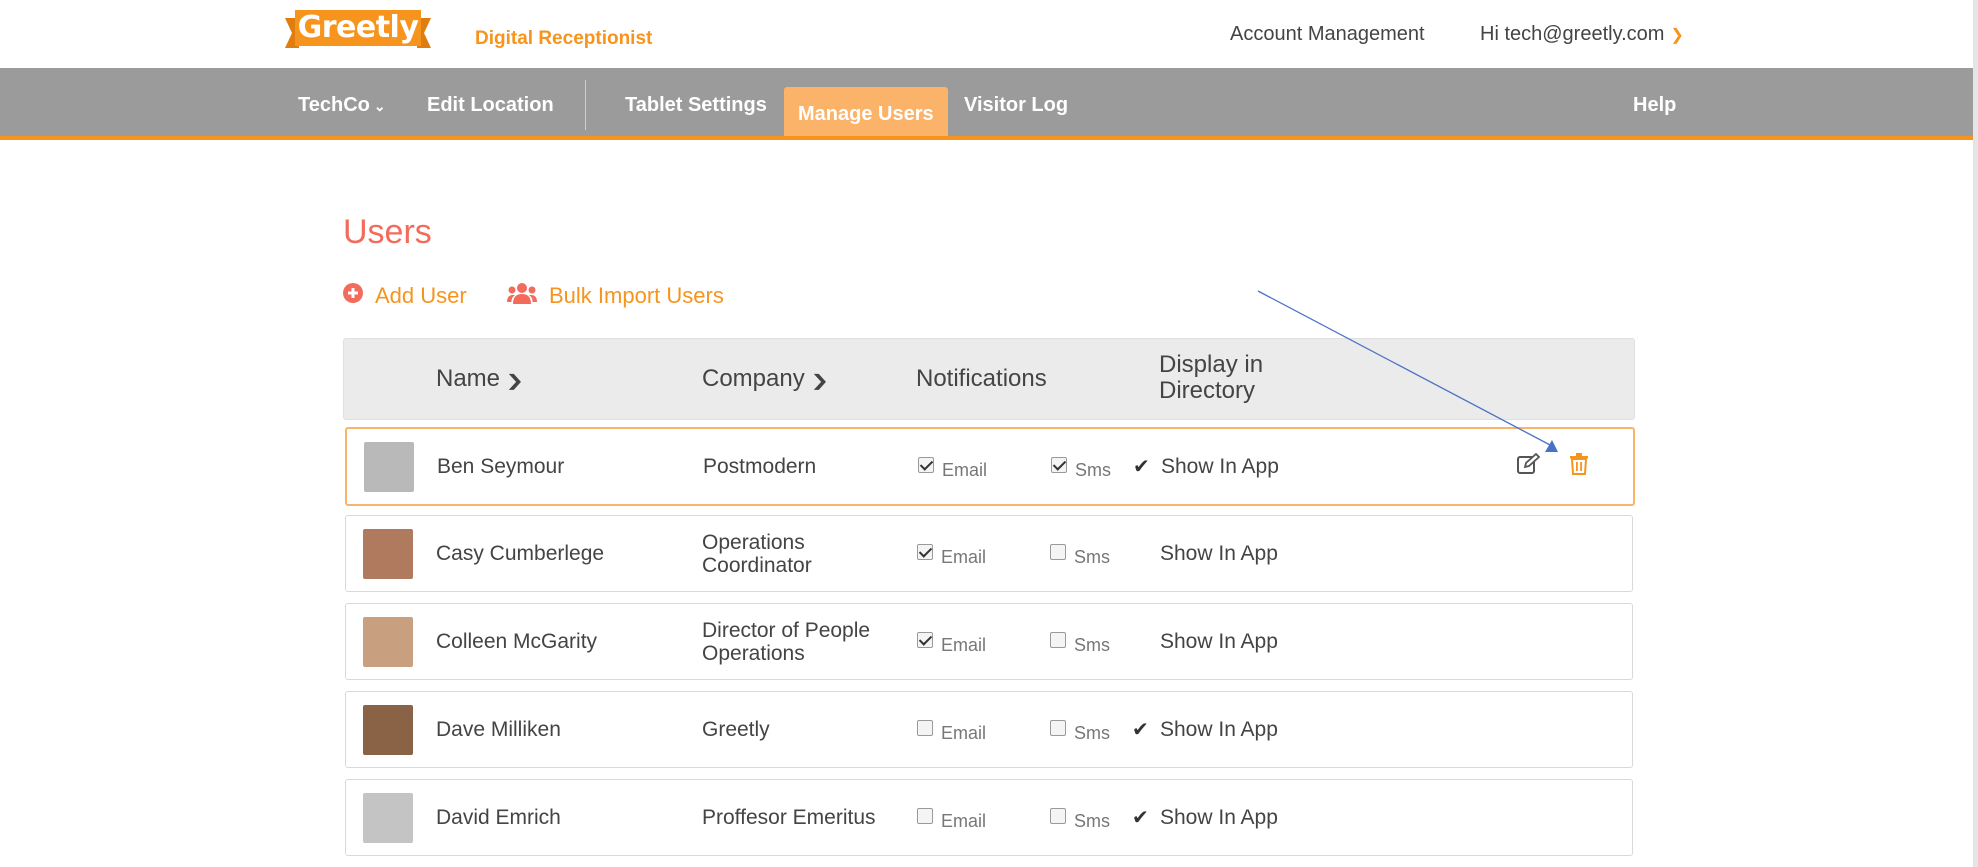  I want to click on company-line1: Greetly, so click(736, 729).